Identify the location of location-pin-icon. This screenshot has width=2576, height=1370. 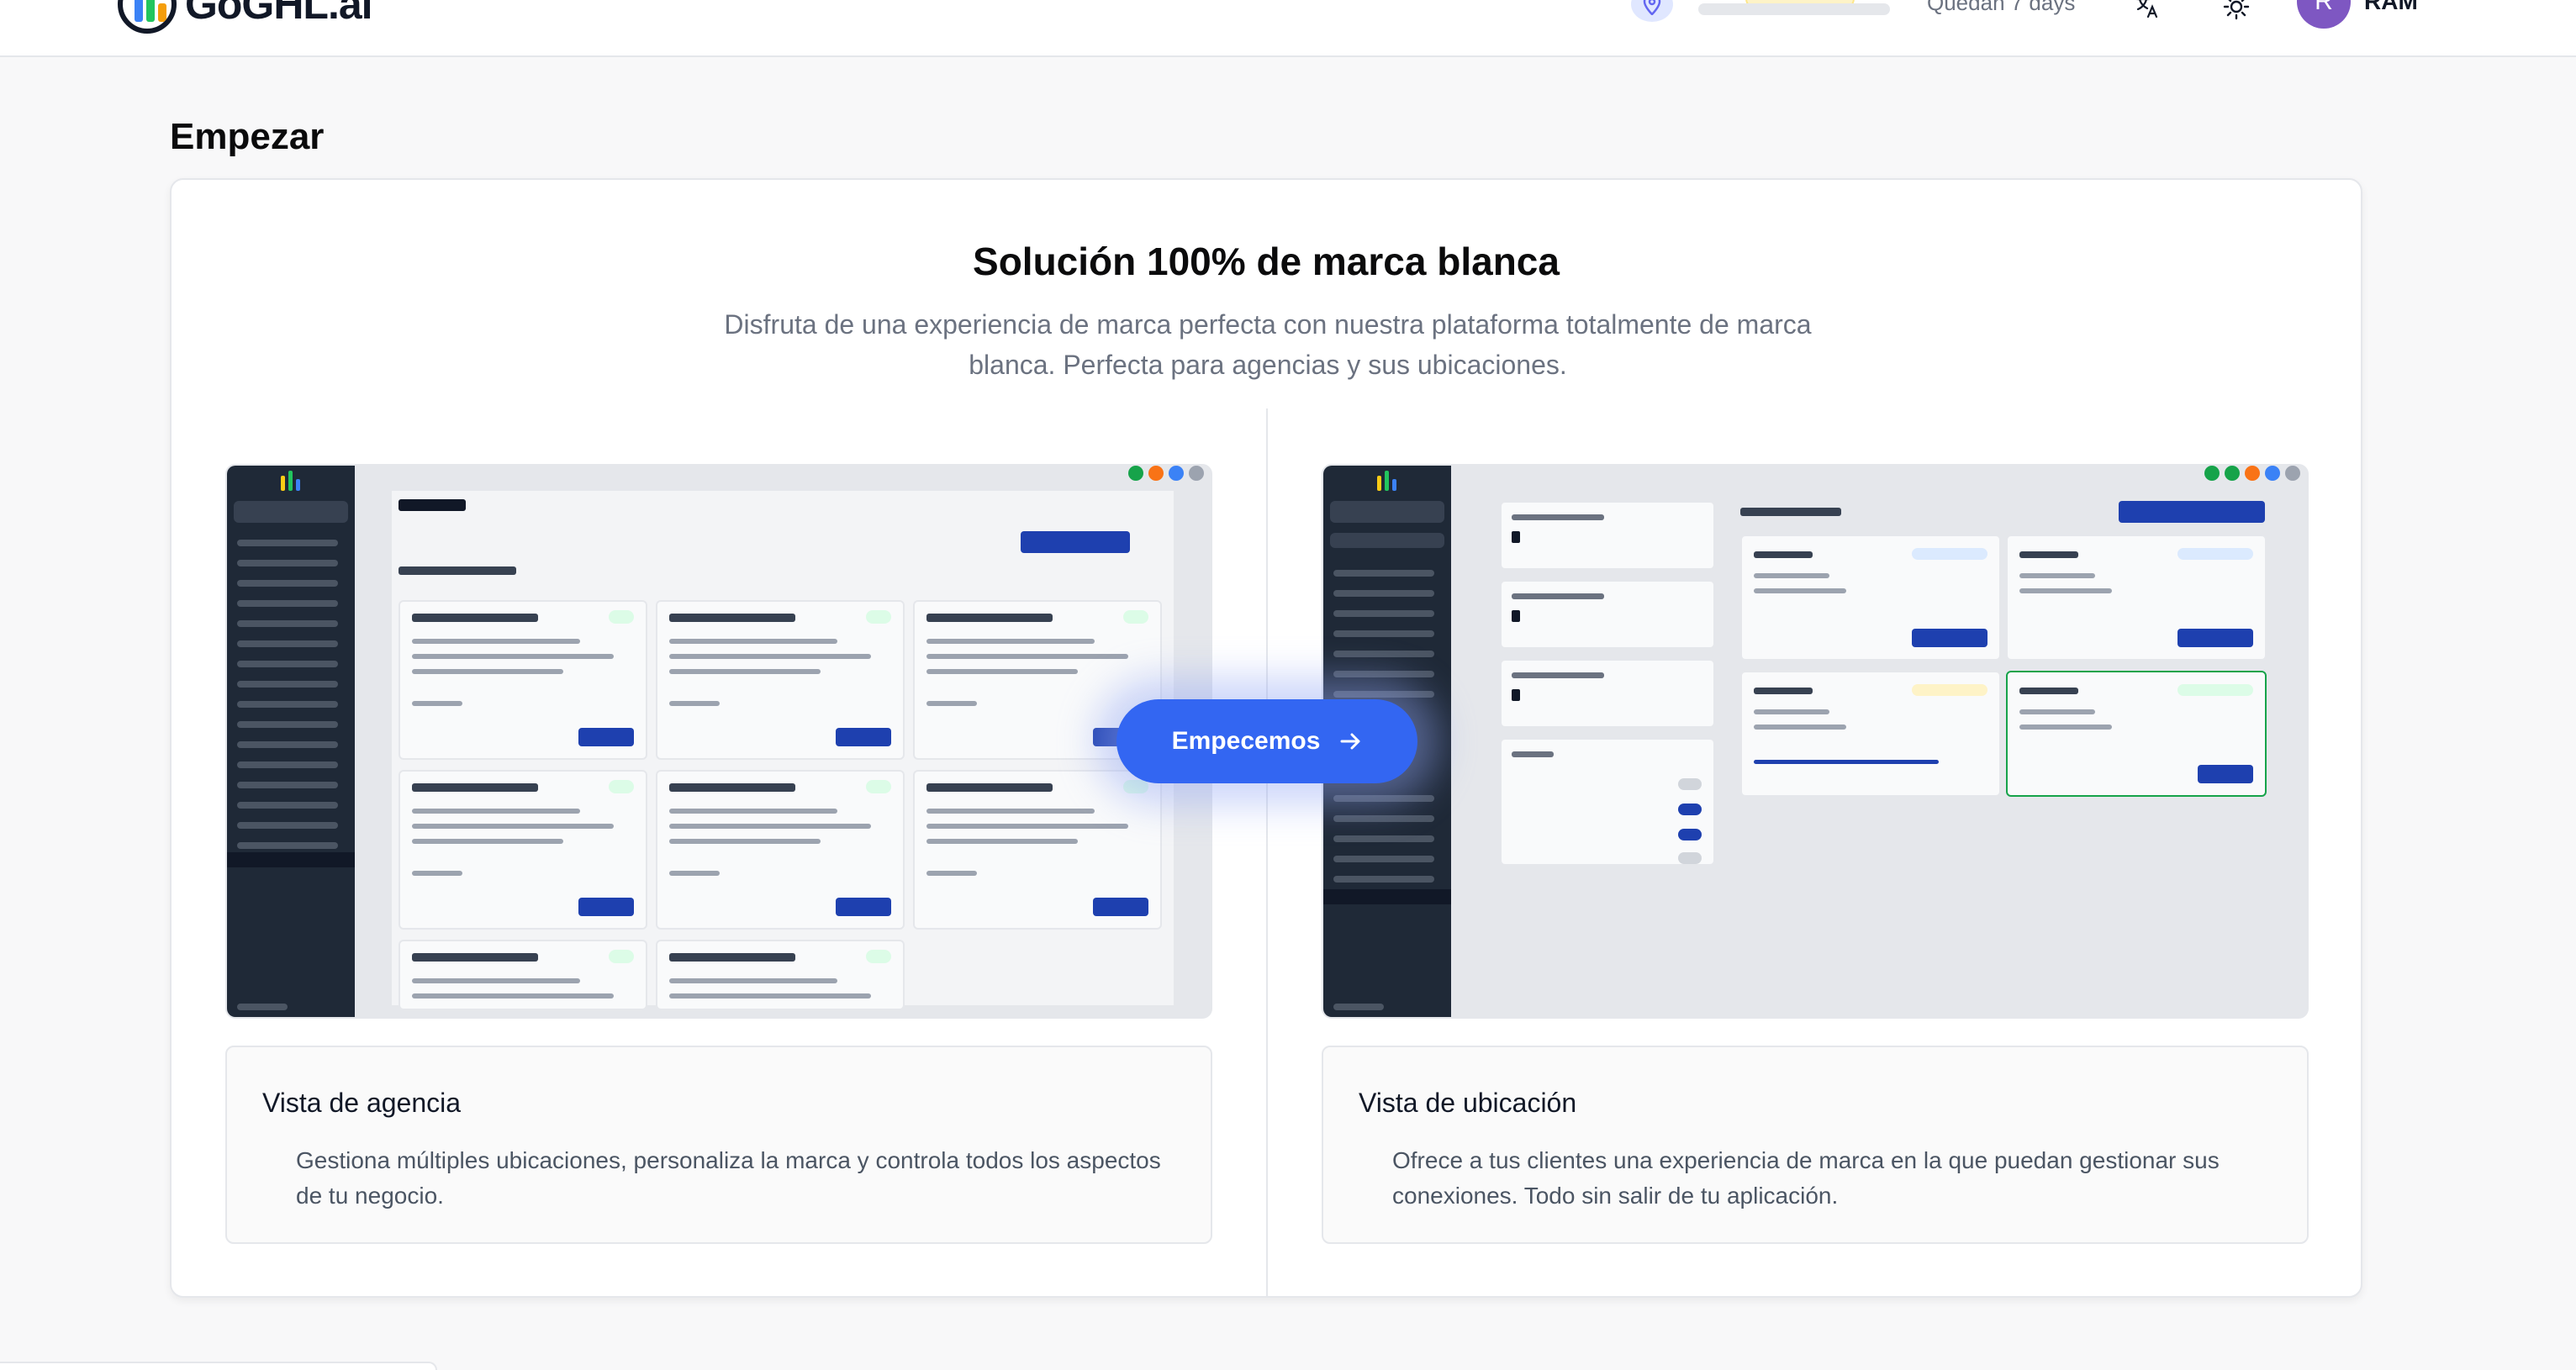
(1652, 11).